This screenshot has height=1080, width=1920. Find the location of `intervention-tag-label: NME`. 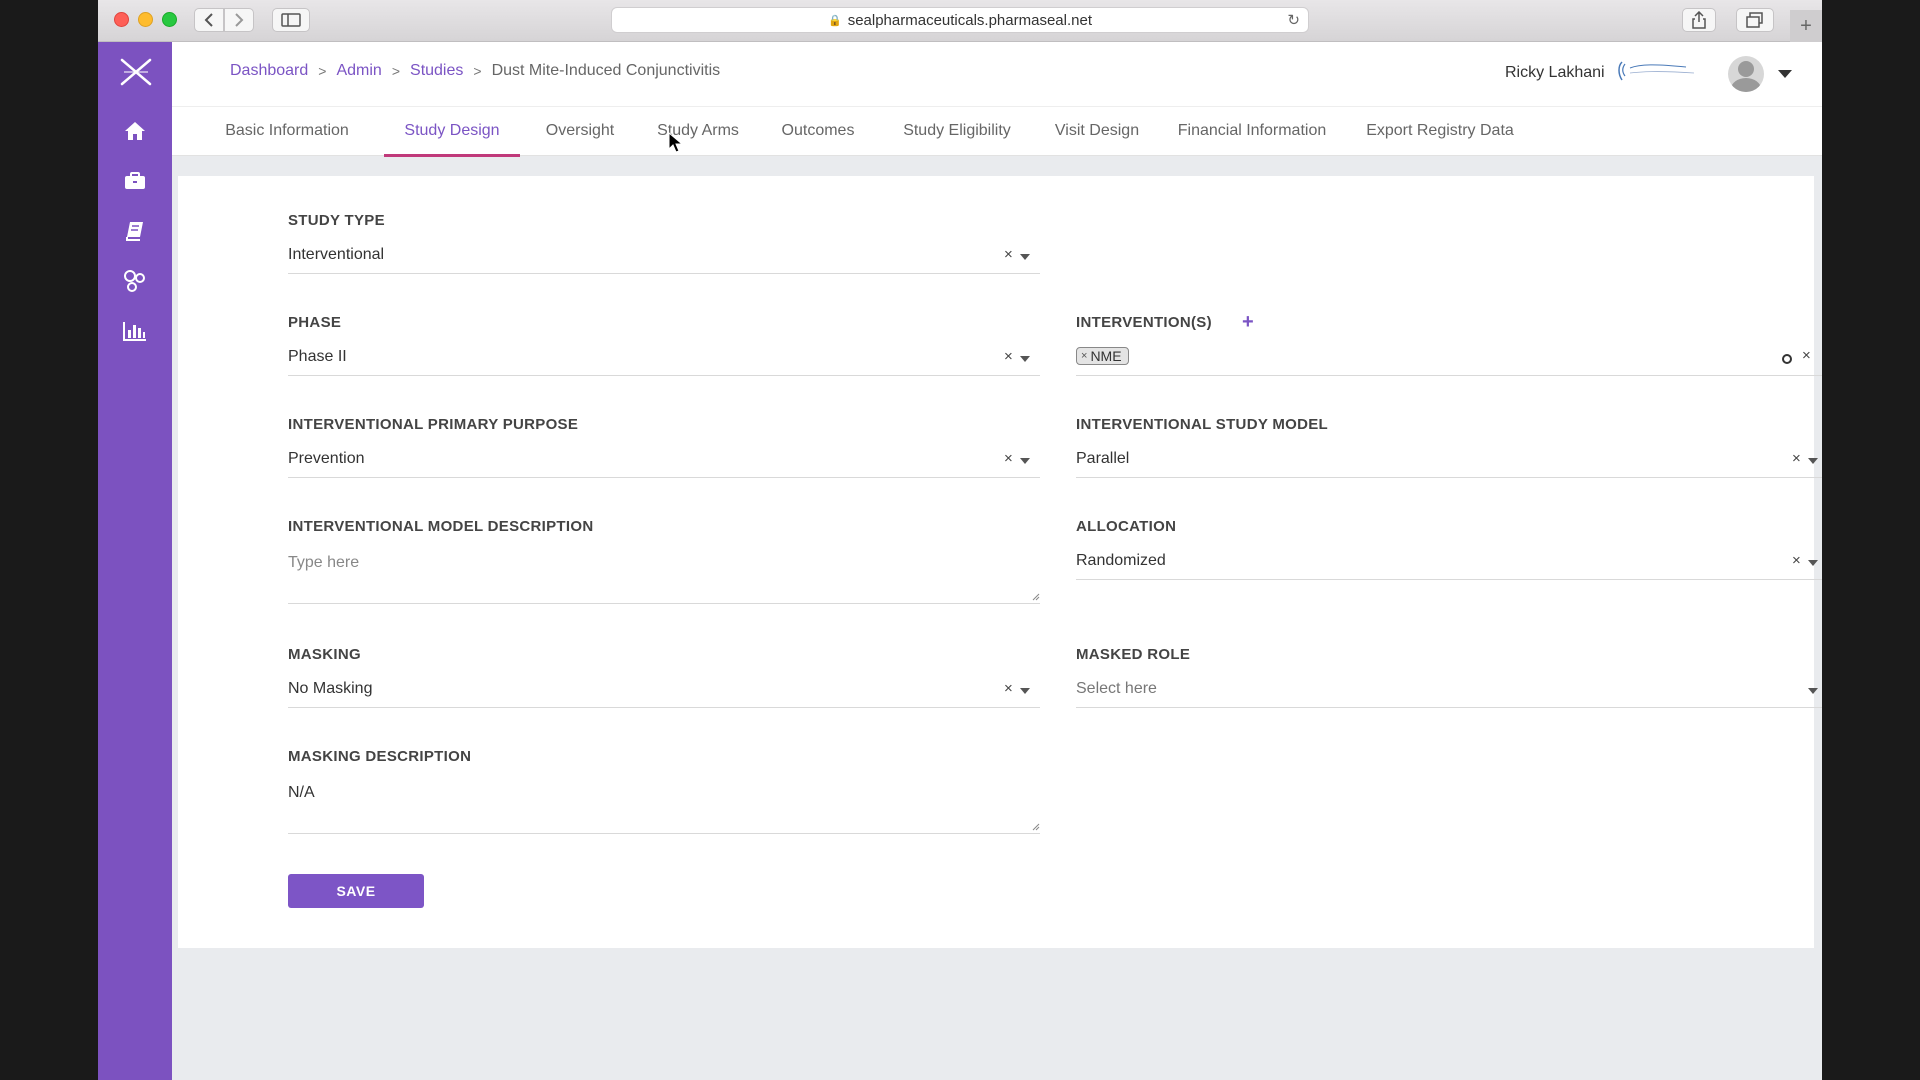

intervention-tag-label: NME is located at coordinates (1106, 356).